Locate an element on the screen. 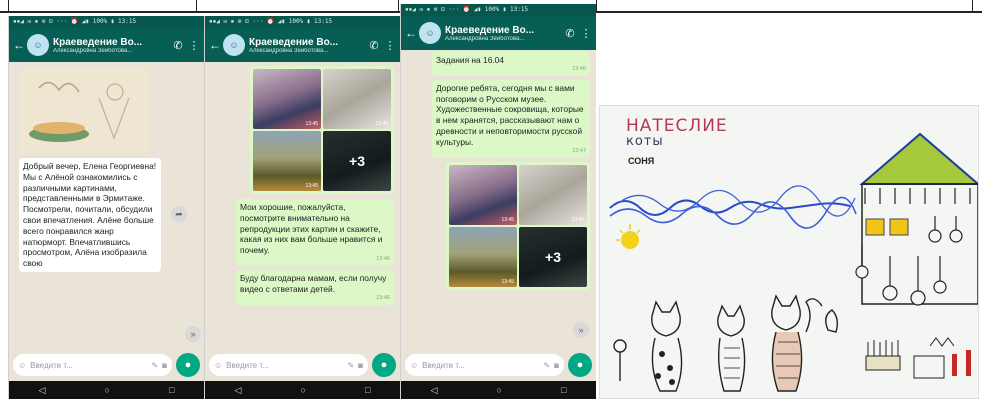 Image resolution: width=982 pixels, height=401 pixels. forward-icon: ➦ is located at coordinates (179, 214).